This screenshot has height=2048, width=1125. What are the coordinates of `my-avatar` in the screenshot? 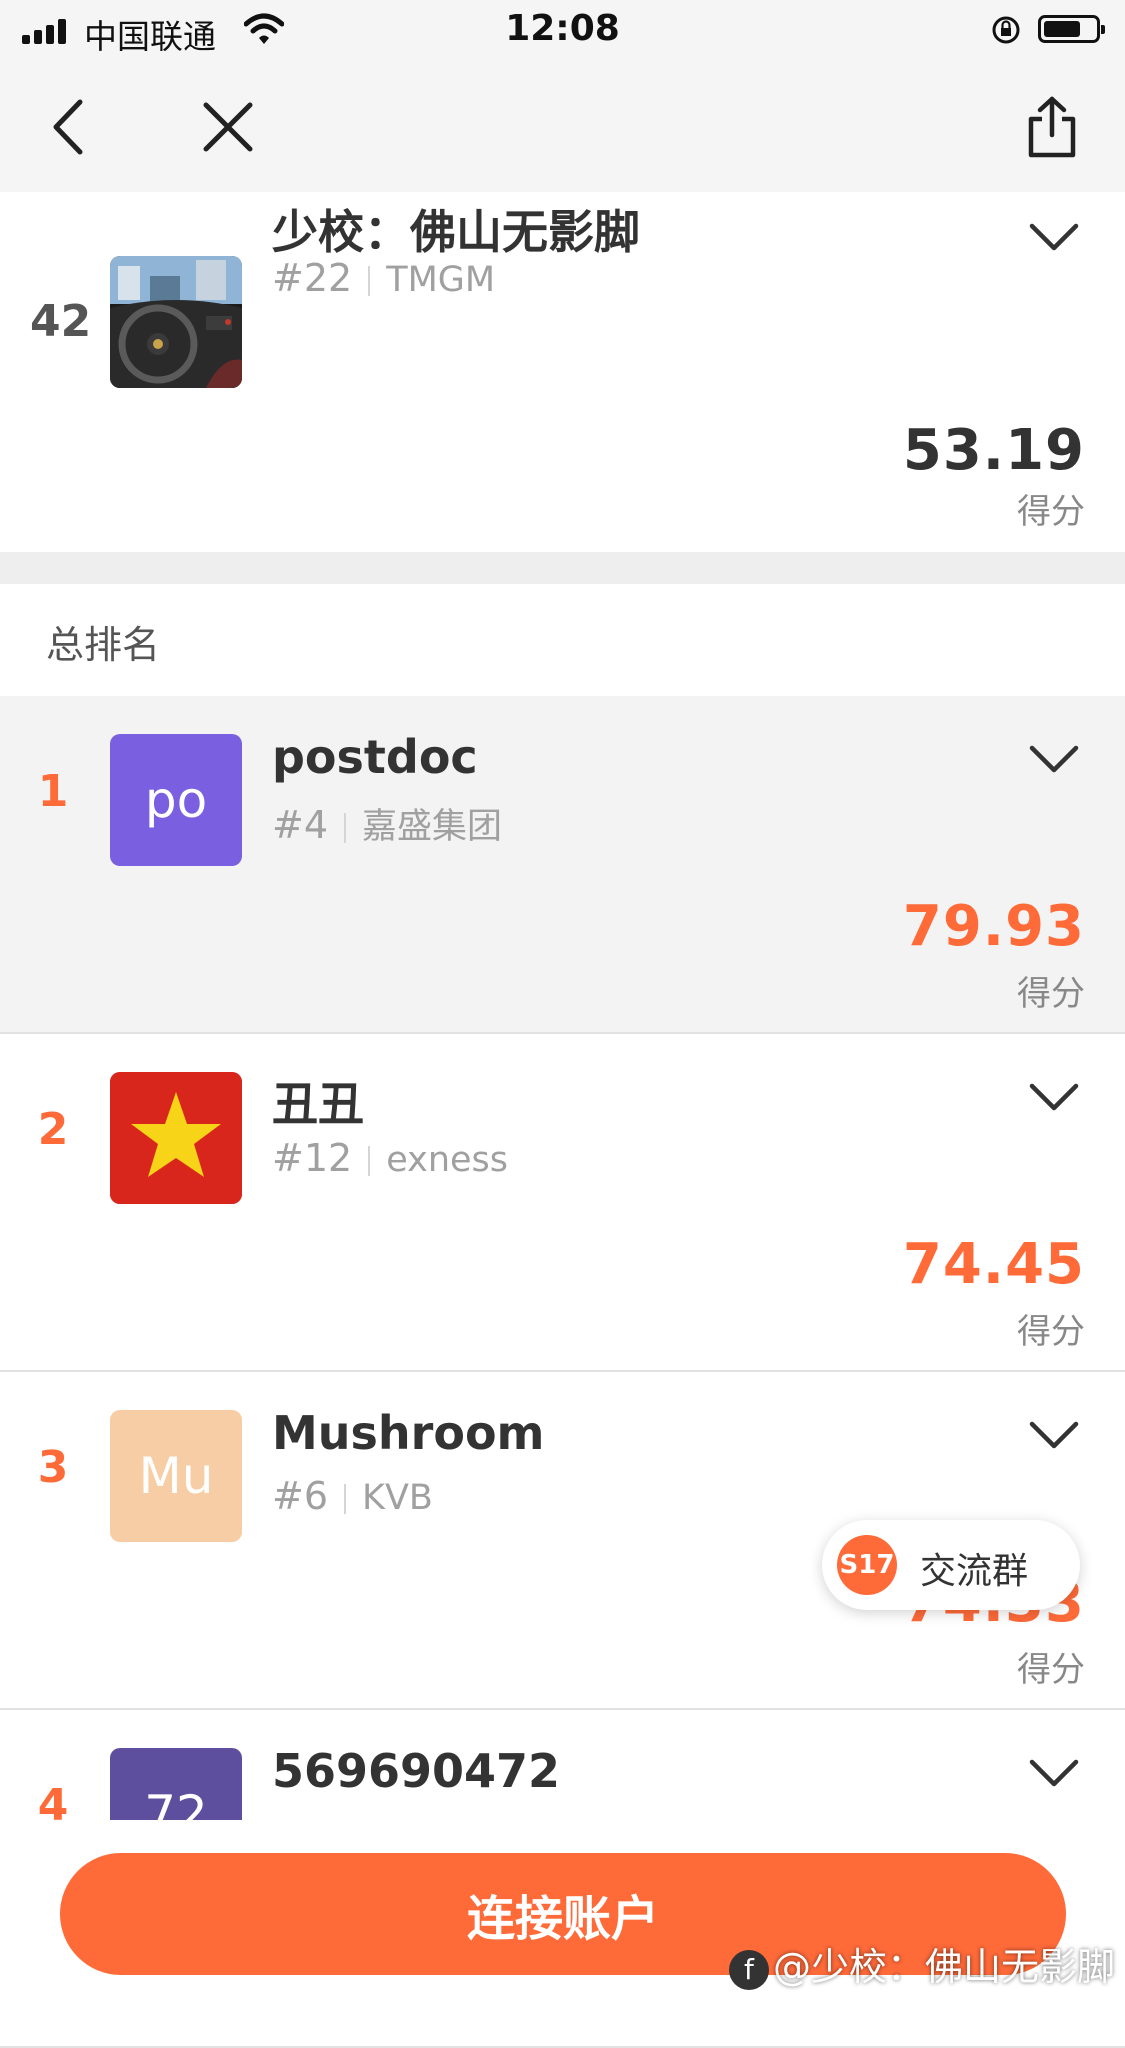 It's located at (176, 322).